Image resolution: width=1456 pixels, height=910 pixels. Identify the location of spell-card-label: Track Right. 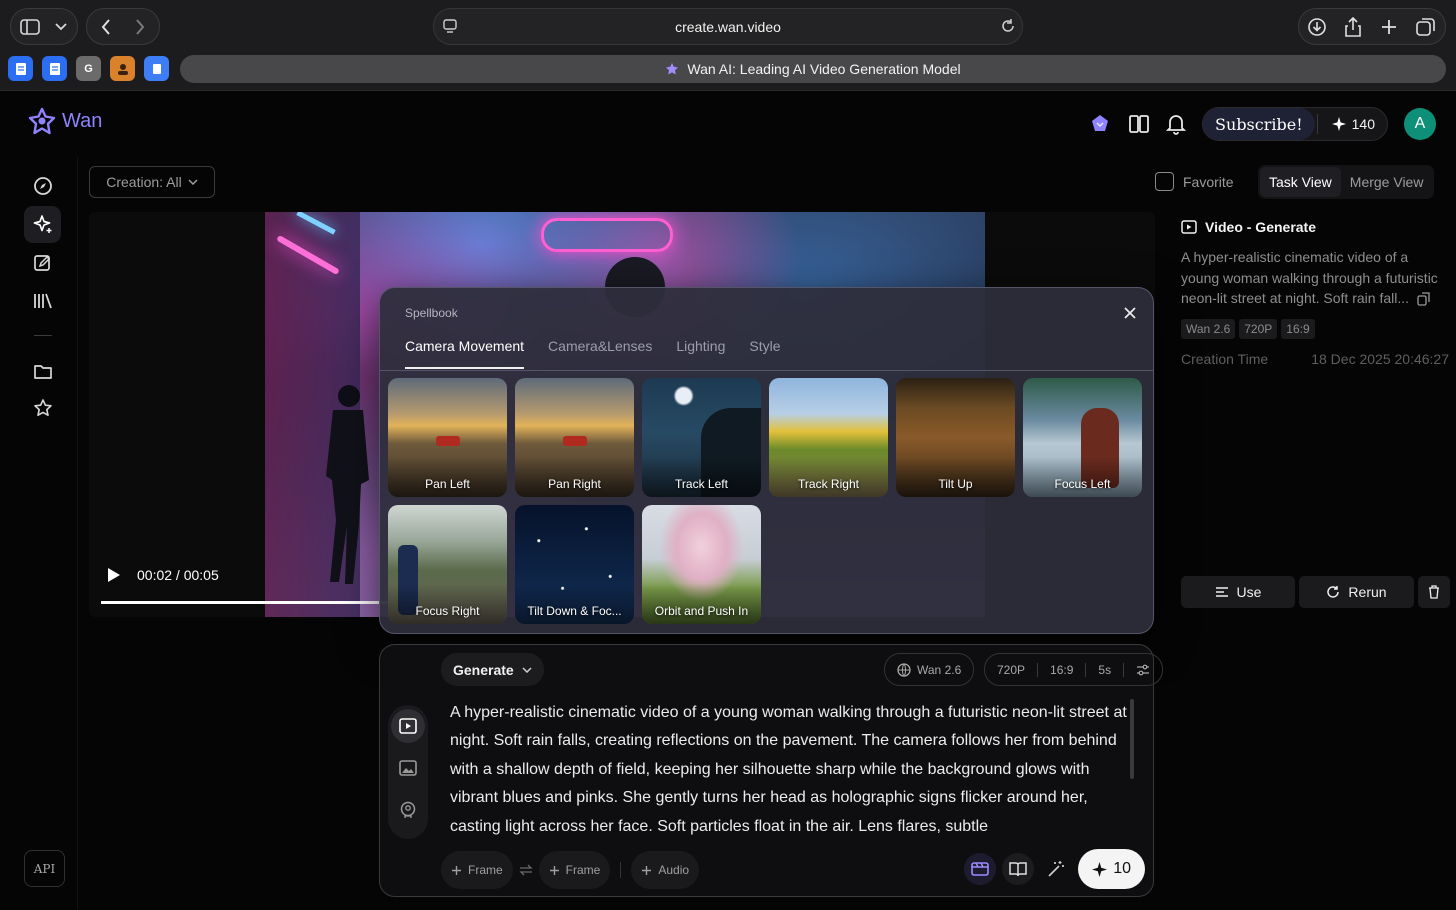
(828, 484).